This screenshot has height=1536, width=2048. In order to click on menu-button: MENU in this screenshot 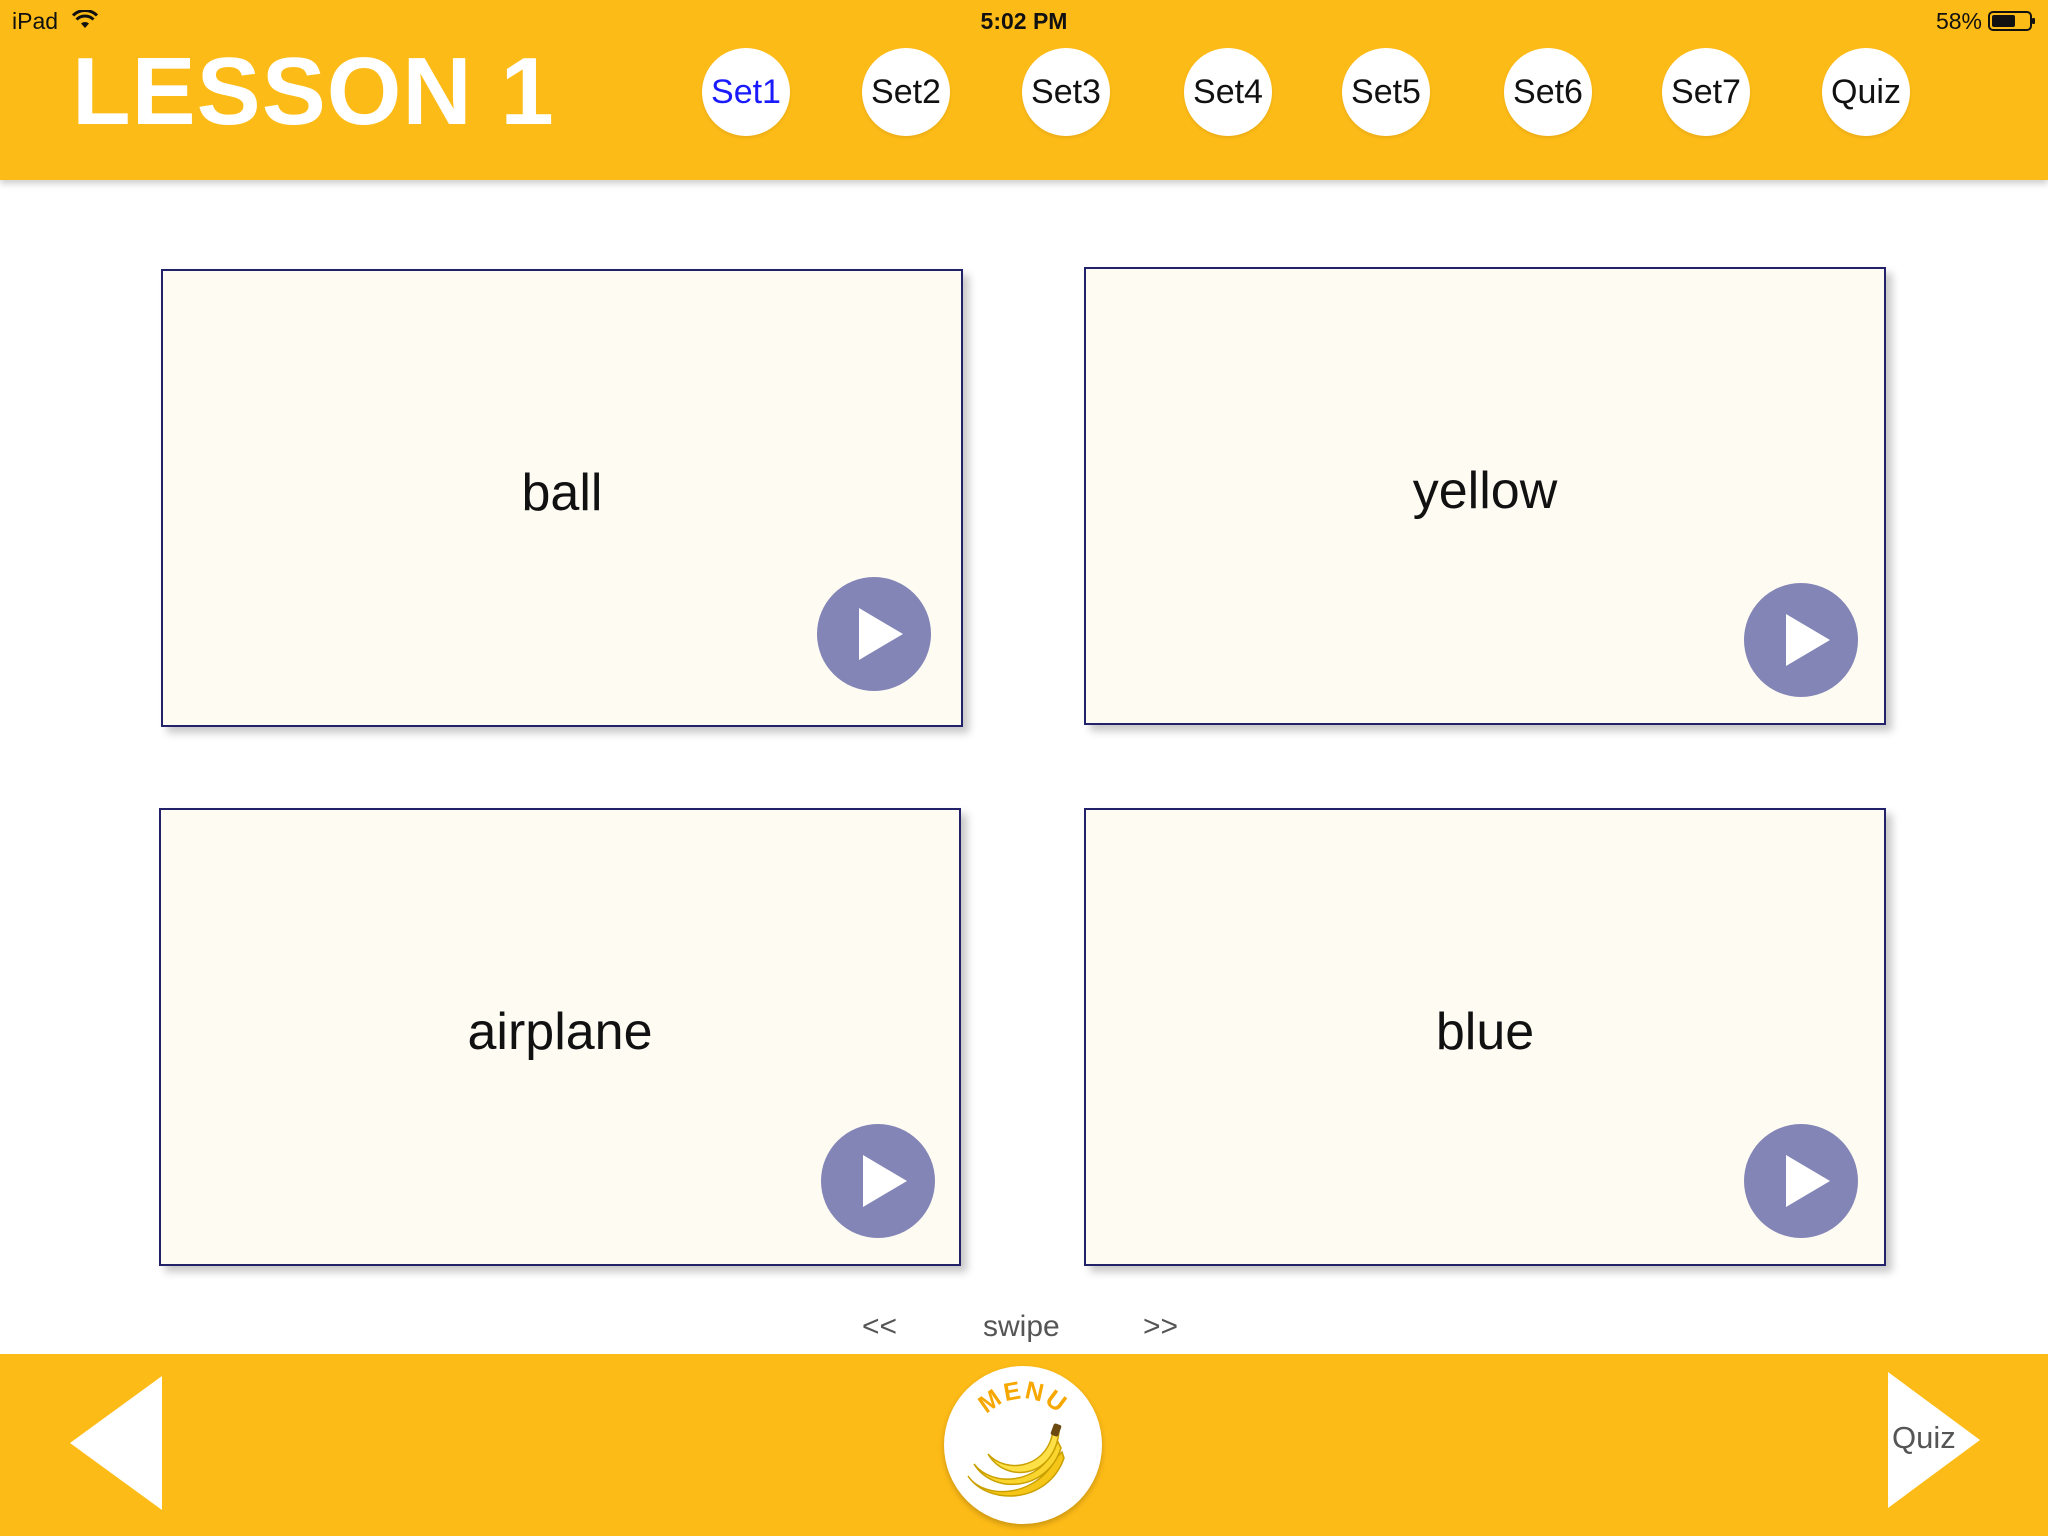, I will do `click(1023, 1445)`.